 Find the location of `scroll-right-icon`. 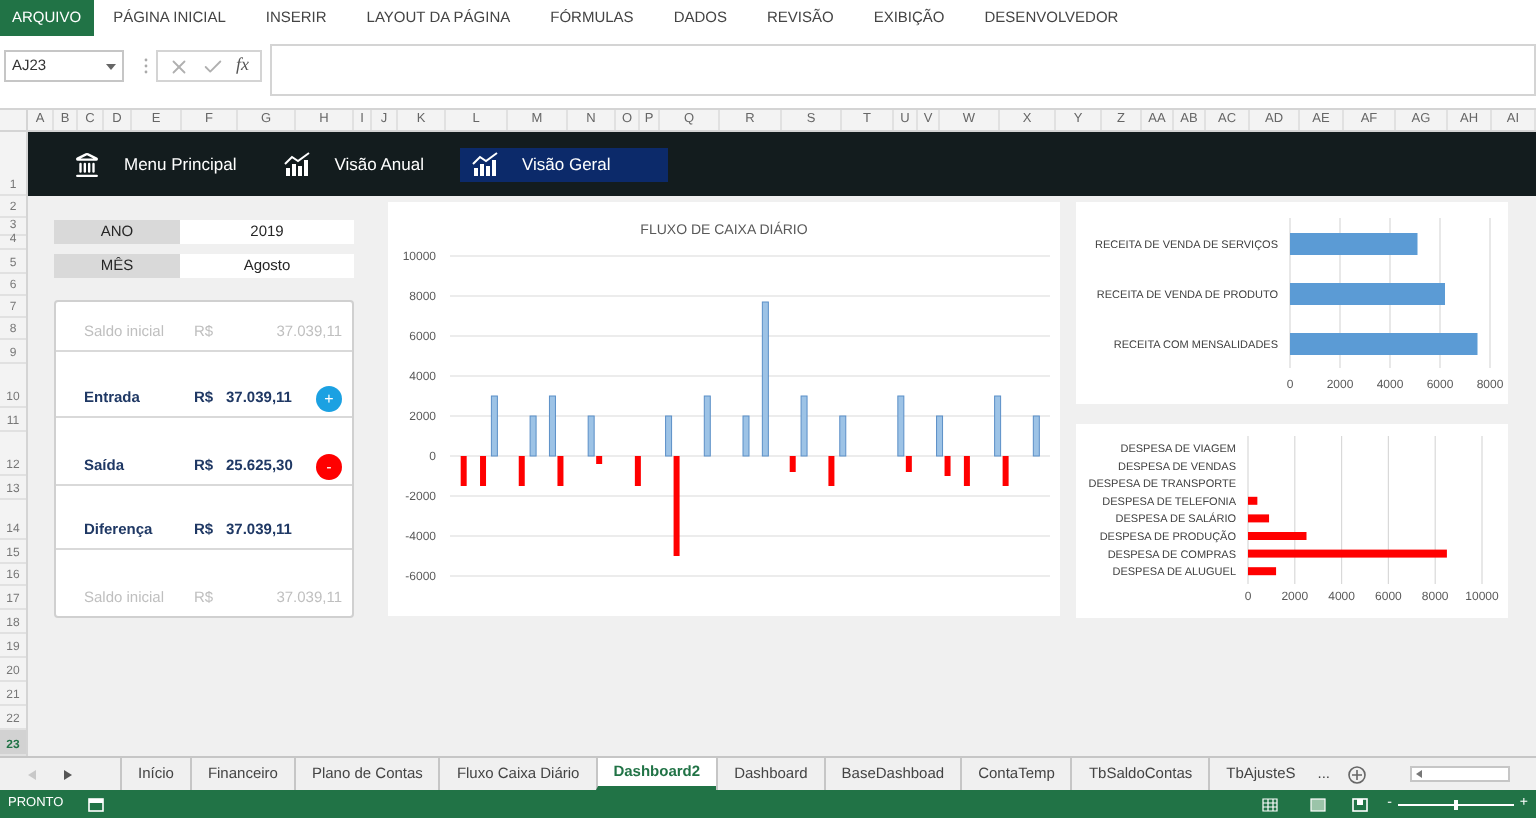

scroll-right-icon is located at coordinates (68, 774).